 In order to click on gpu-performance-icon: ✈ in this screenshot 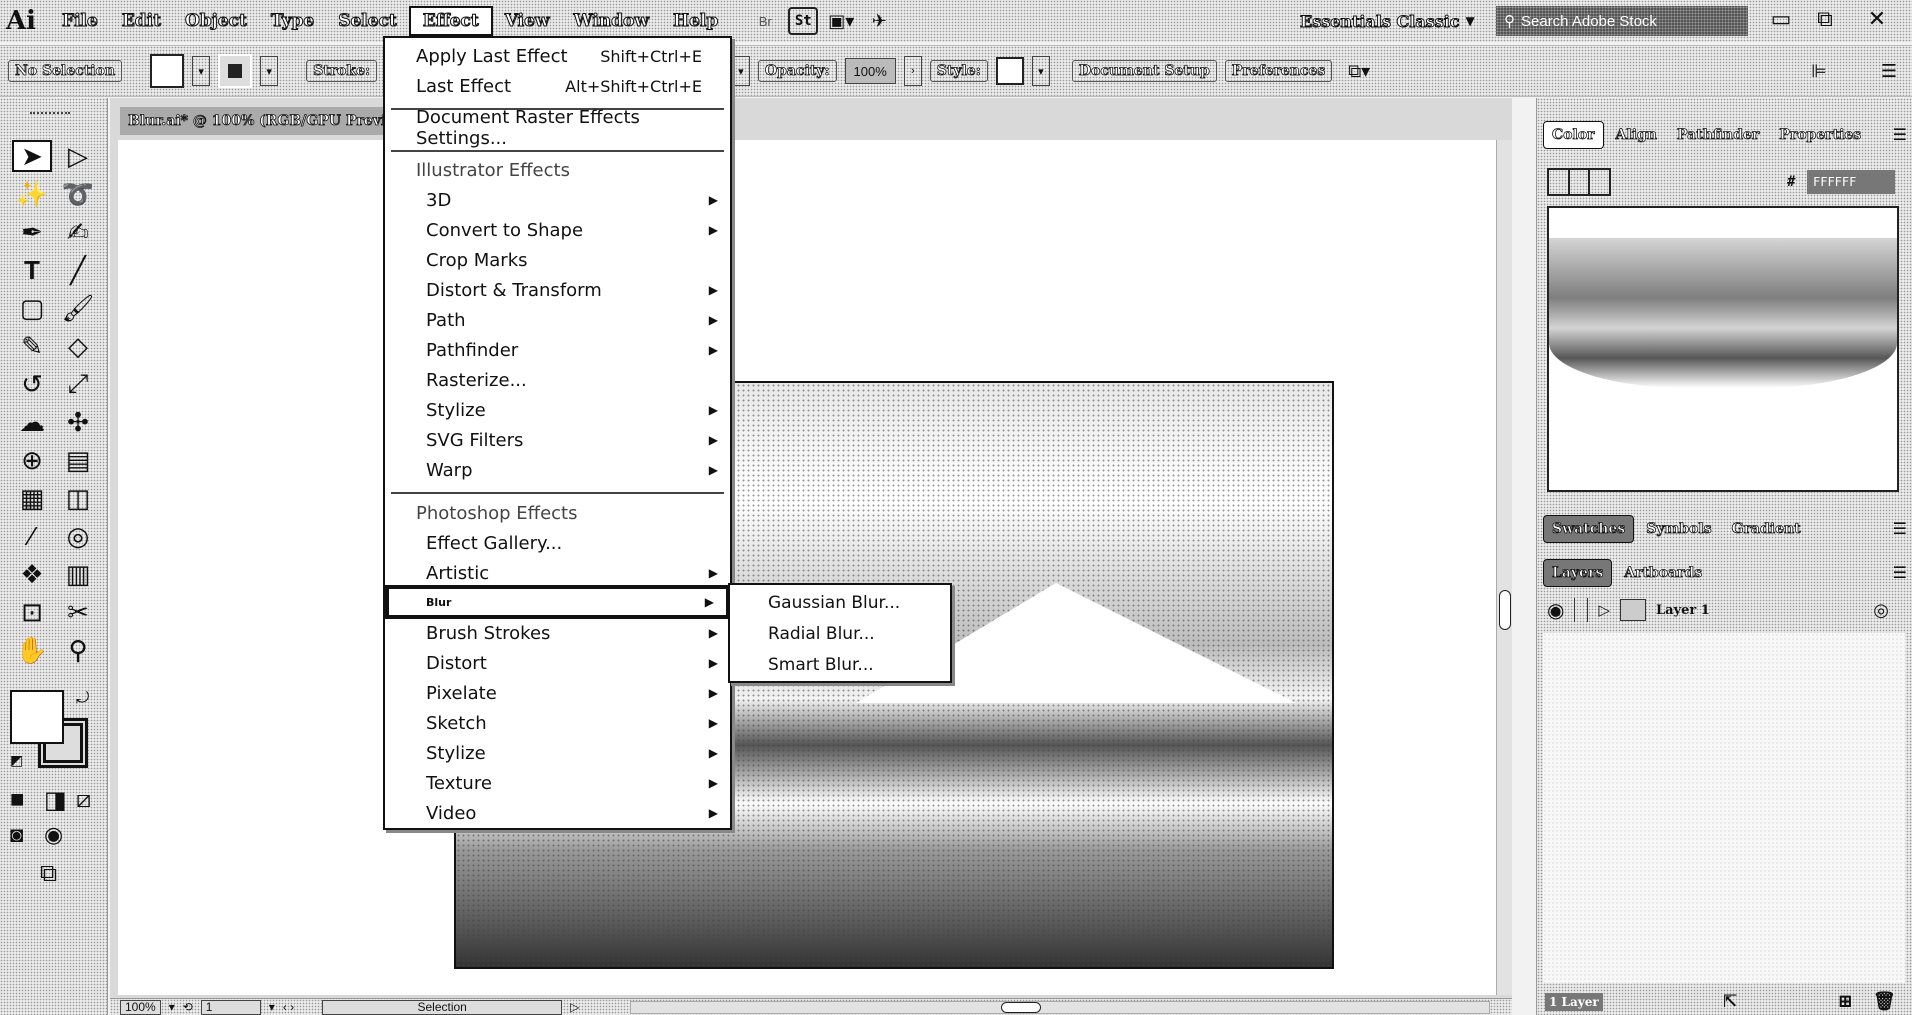, I will do `click(879, 21)`.